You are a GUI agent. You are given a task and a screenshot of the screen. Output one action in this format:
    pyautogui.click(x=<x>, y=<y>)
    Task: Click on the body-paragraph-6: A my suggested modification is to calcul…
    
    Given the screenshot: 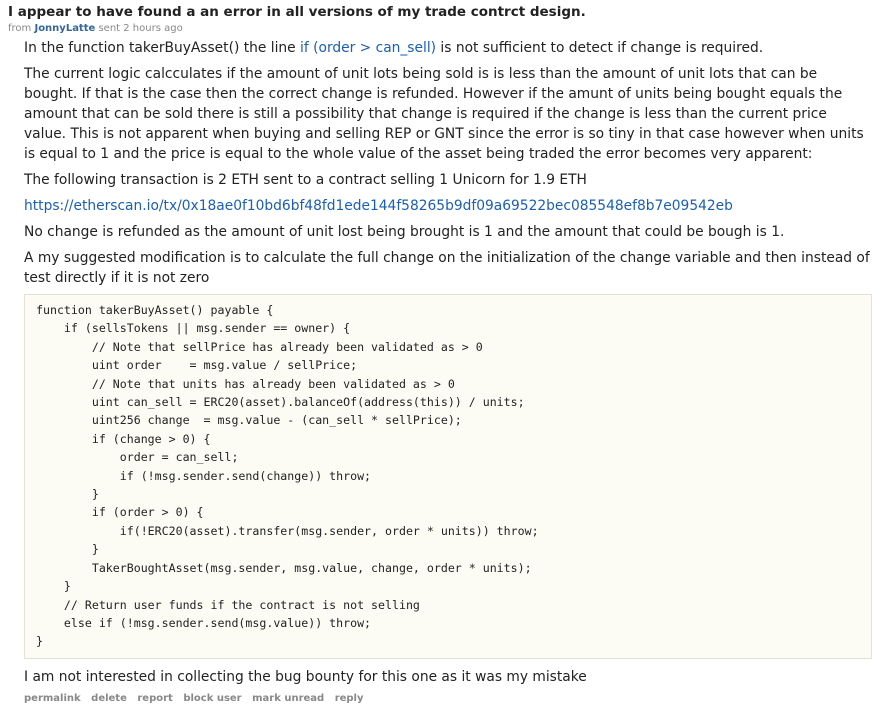 What is the action you would take?
    pyautogui.click(x=447, y=268)
    